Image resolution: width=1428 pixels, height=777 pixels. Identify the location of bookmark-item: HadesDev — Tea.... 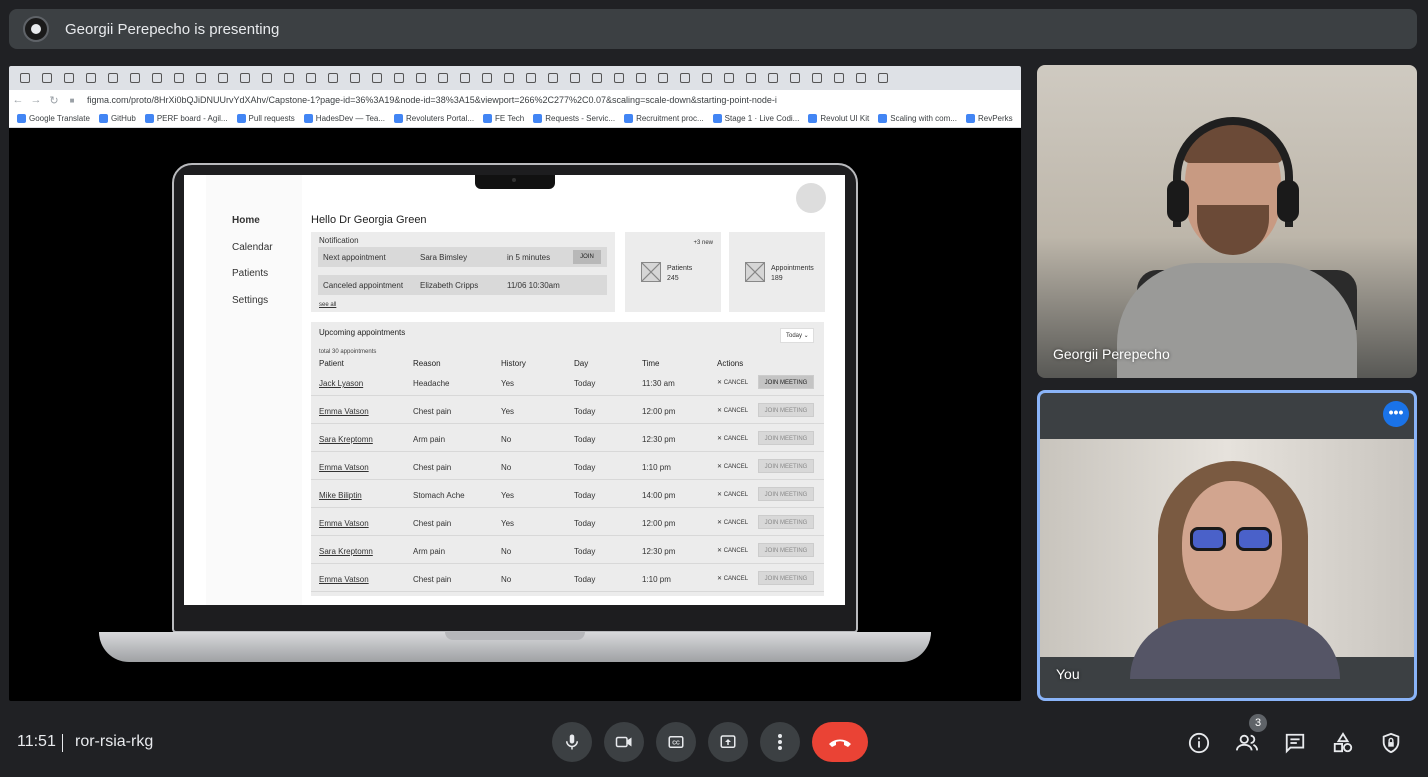
(344, 118).